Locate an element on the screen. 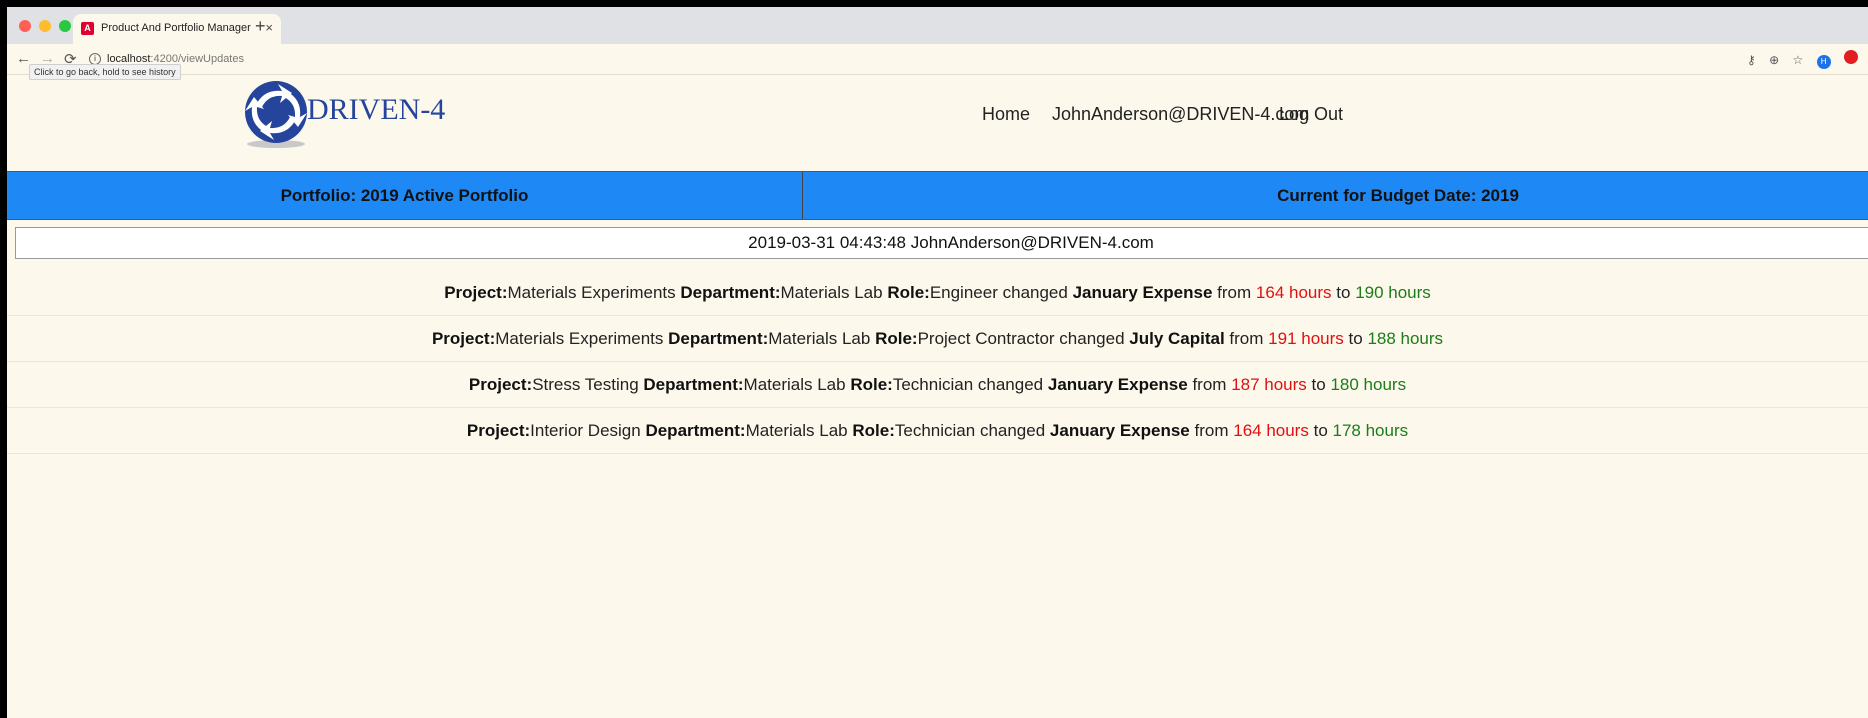 Image resolution: width=1868 pixels, height=718 pixels. angular-icon: A is located at coordinates (87, 28).